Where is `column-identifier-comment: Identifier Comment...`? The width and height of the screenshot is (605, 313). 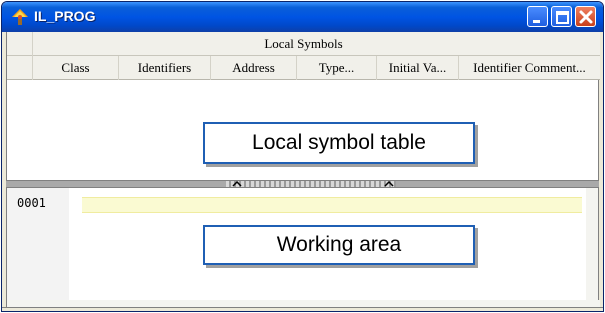 column-identifier-comment: Identifier Comment... is located at coordinates (529, 68).